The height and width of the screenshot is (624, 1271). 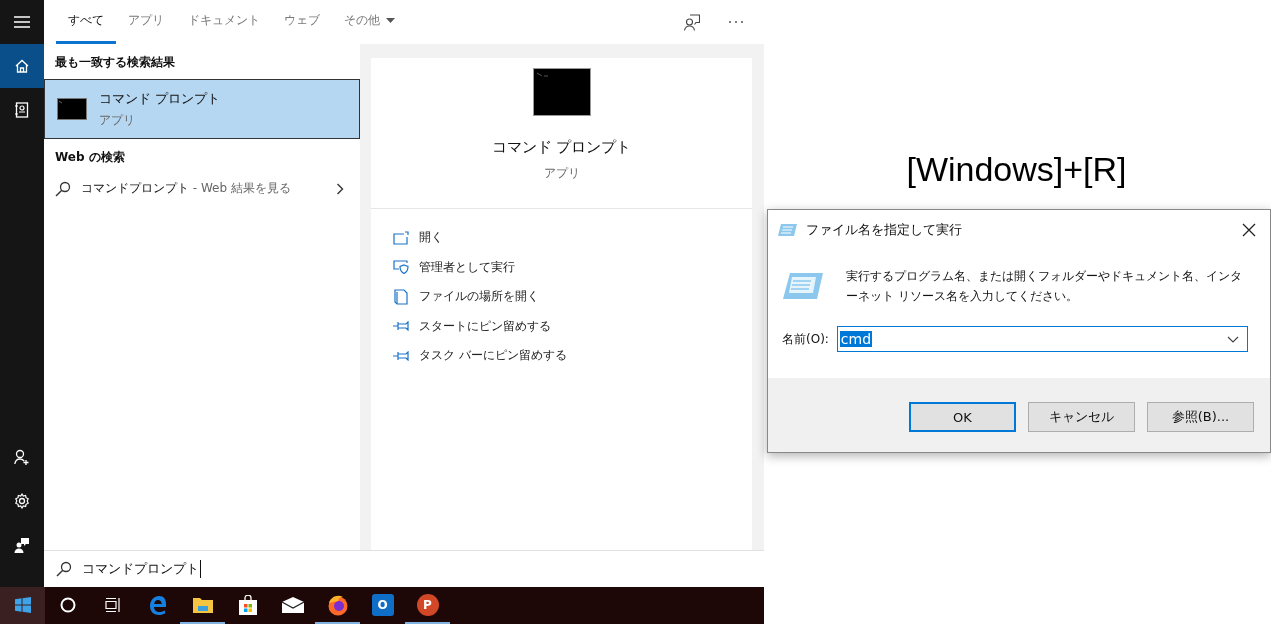 I want to click on home-icon, so click(x=22, y=66).